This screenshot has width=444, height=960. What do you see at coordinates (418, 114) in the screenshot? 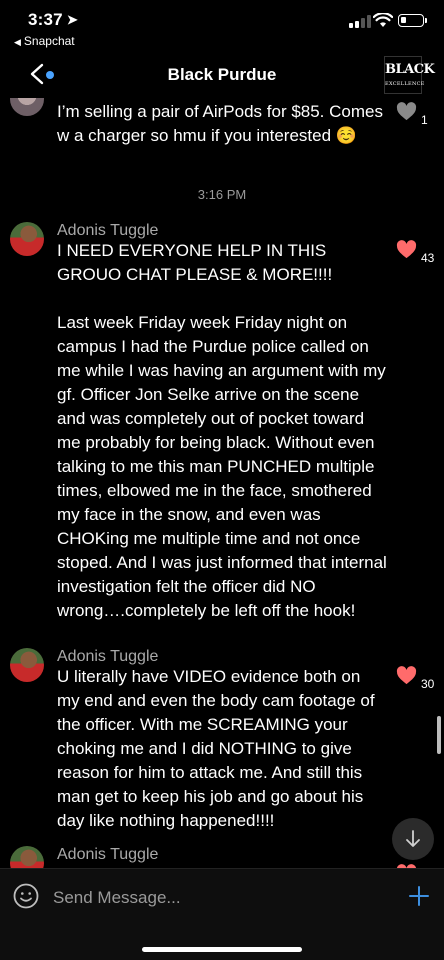
I see `like-button: 1` at bounding box center [418, 114].